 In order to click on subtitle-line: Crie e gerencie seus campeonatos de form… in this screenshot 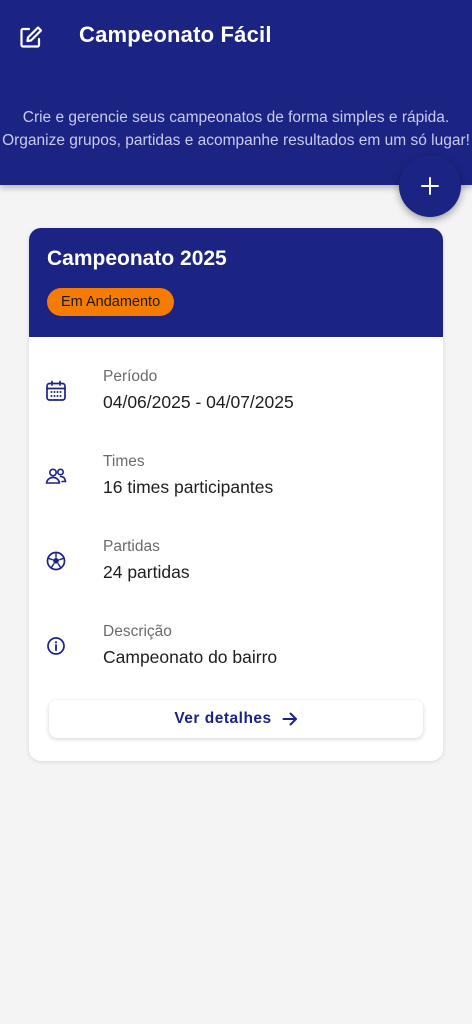, I will do `click(236, 117)`.